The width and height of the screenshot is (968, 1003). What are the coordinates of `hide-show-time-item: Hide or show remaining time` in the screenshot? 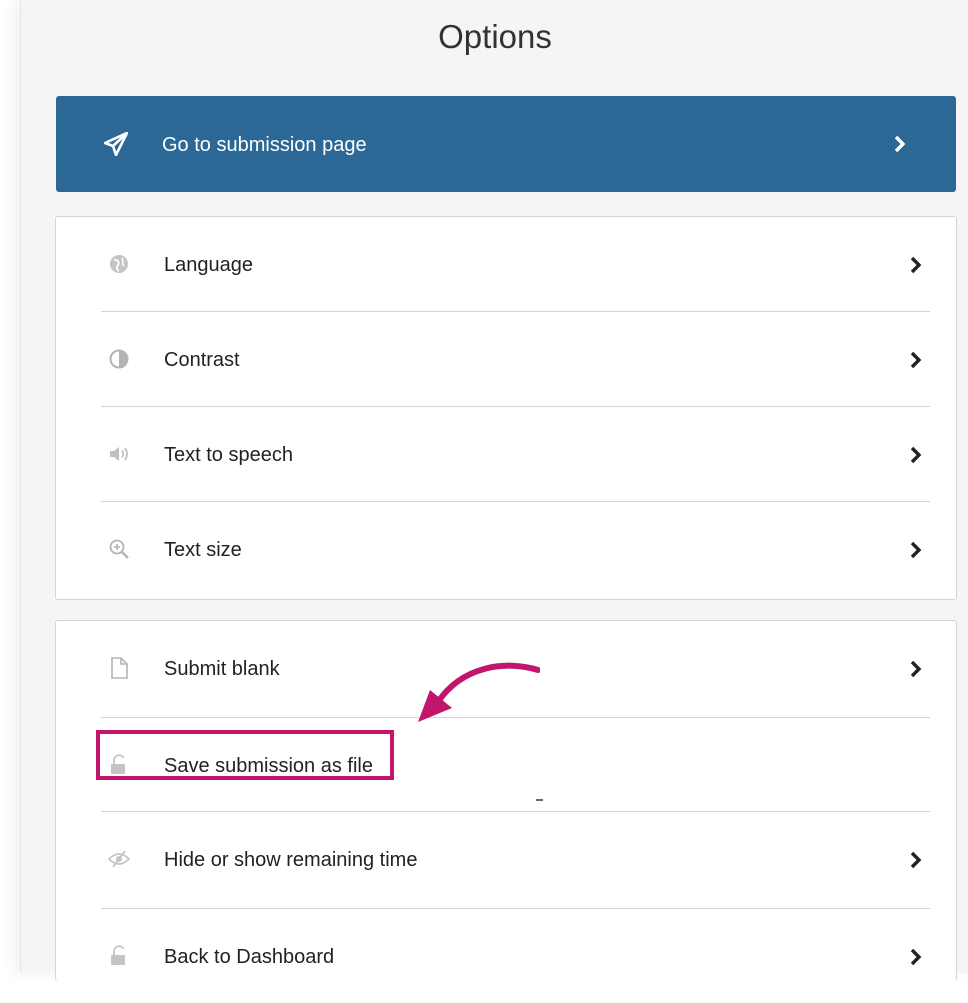 It's located at (506, 859).